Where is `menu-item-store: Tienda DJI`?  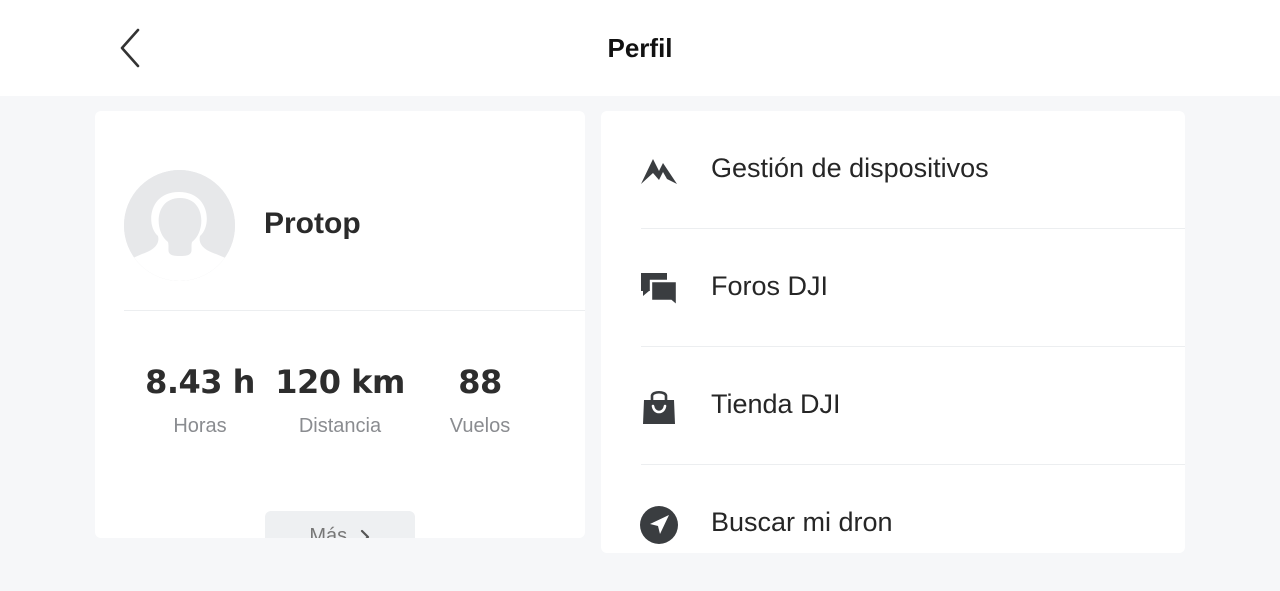
menu-item-store: Tienda DJI is located at coordinates (893, 406).